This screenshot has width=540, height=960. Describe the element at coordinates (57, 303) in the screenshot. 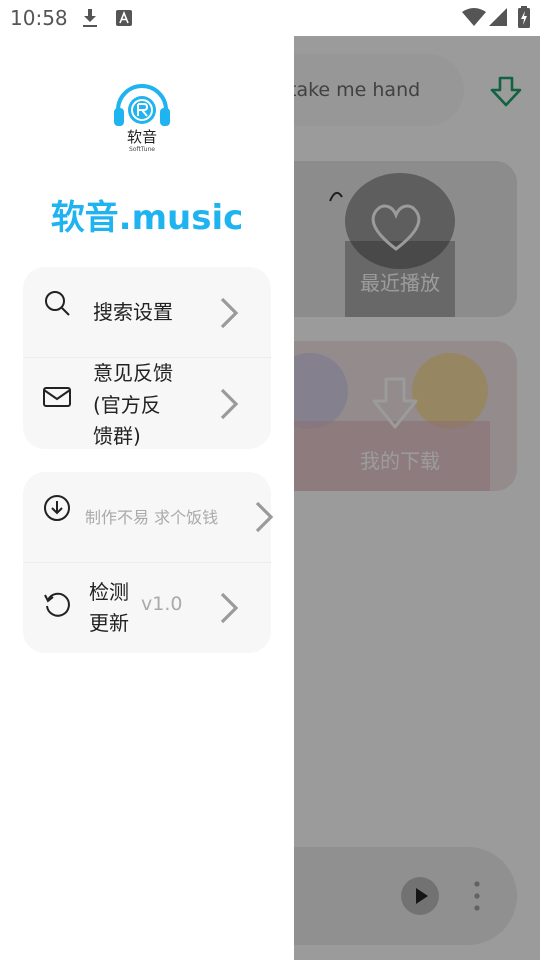

I see `search-icon` at that location.